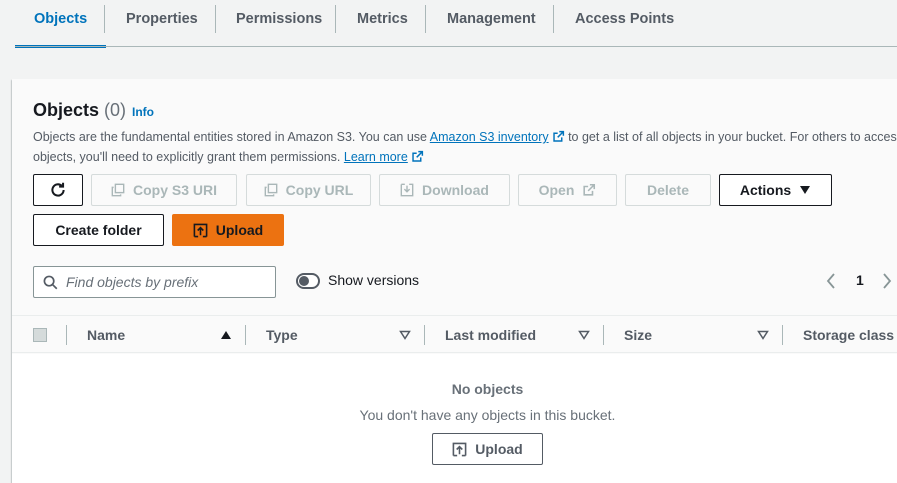  I want to click on select-all-checkbox, so click(40, 335).